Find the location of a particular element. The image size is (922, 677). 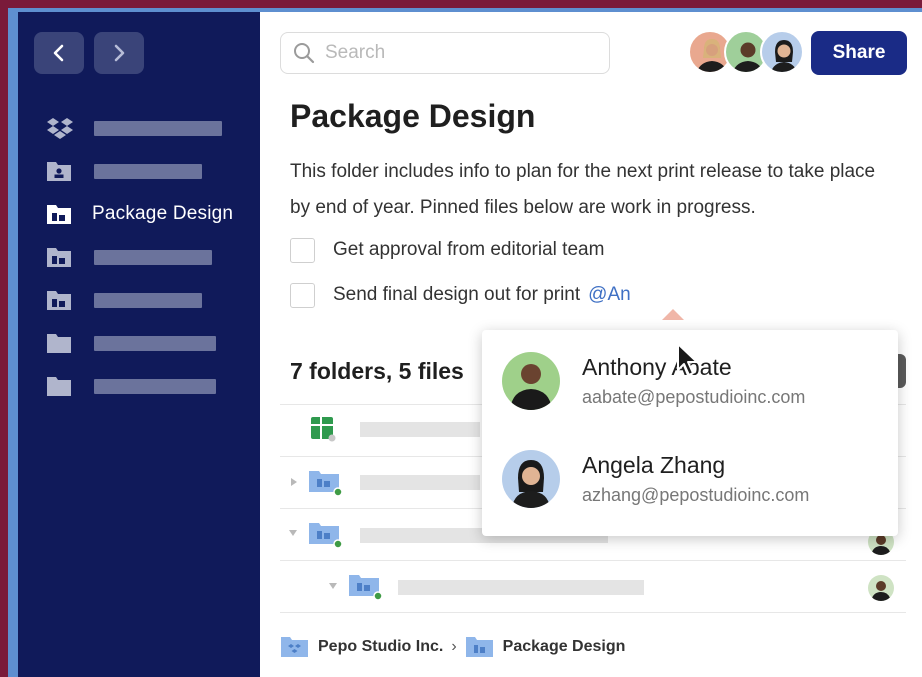

item-count: 7 folders, 5 files is located at coordinates (377, 371).